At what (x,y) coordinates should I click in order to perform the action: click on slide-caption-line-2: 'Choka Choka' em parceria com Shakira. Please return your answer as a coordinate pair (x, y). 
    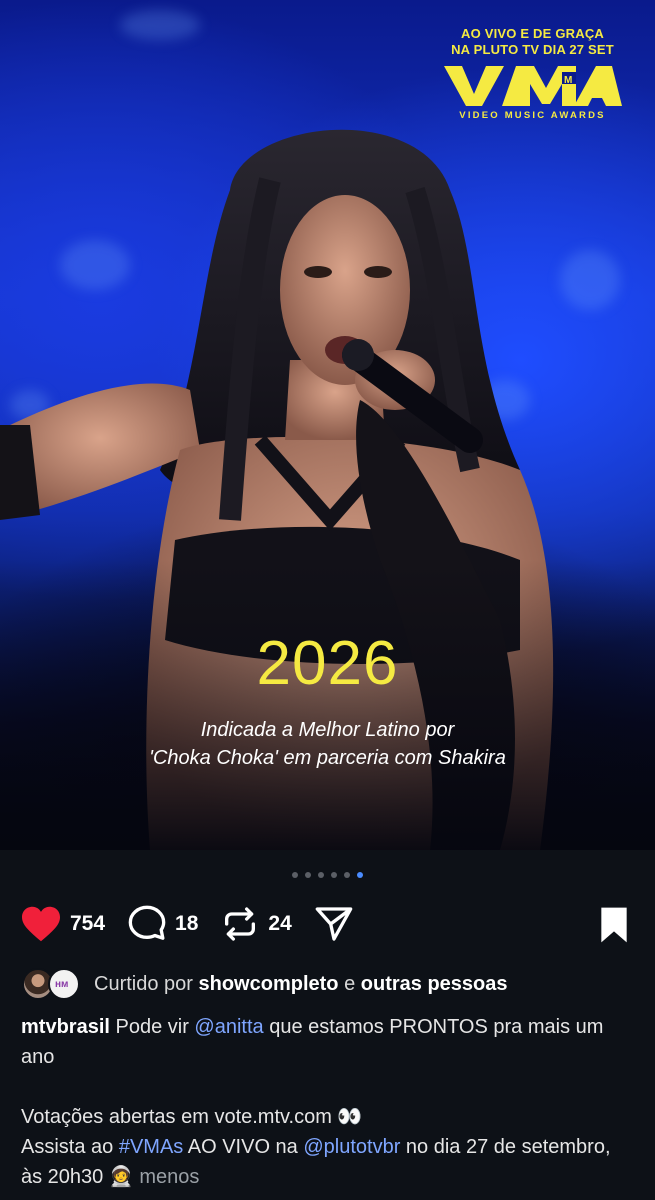
    Looking at the image, I should click on (327, 758).